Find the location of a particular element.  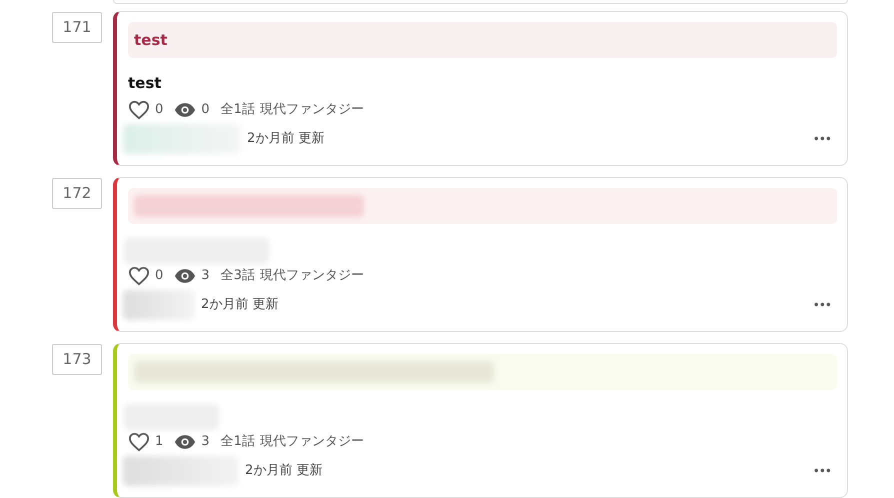

tag-label: test is located at coordinates (151, 40).